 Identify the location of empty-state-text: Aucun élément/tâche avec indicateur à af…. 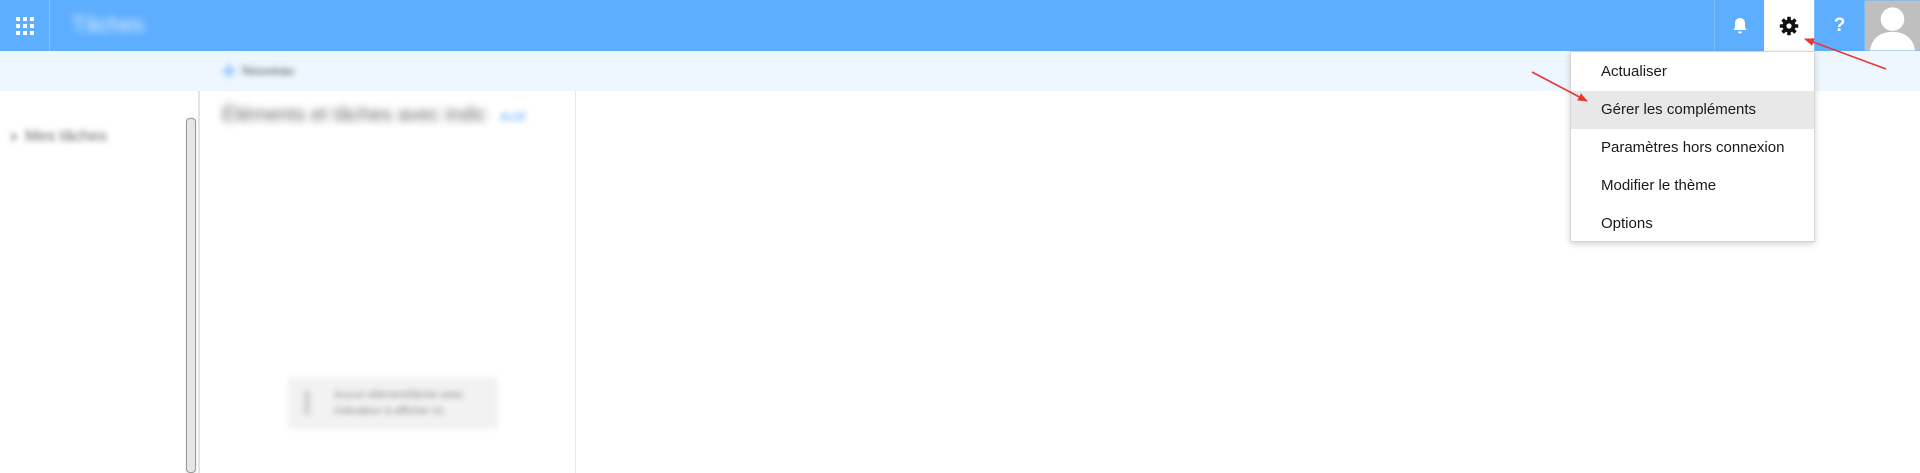
(399, 403).